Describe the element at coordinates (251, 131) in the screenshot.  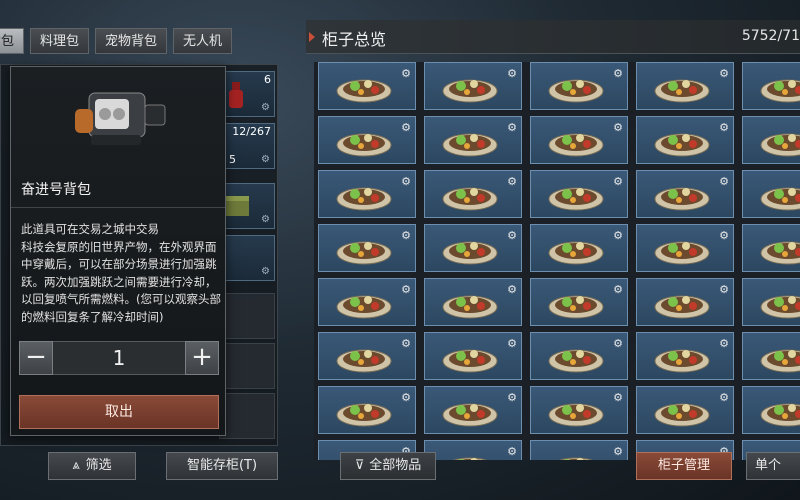
I see `item-count: 12/267` at that location.